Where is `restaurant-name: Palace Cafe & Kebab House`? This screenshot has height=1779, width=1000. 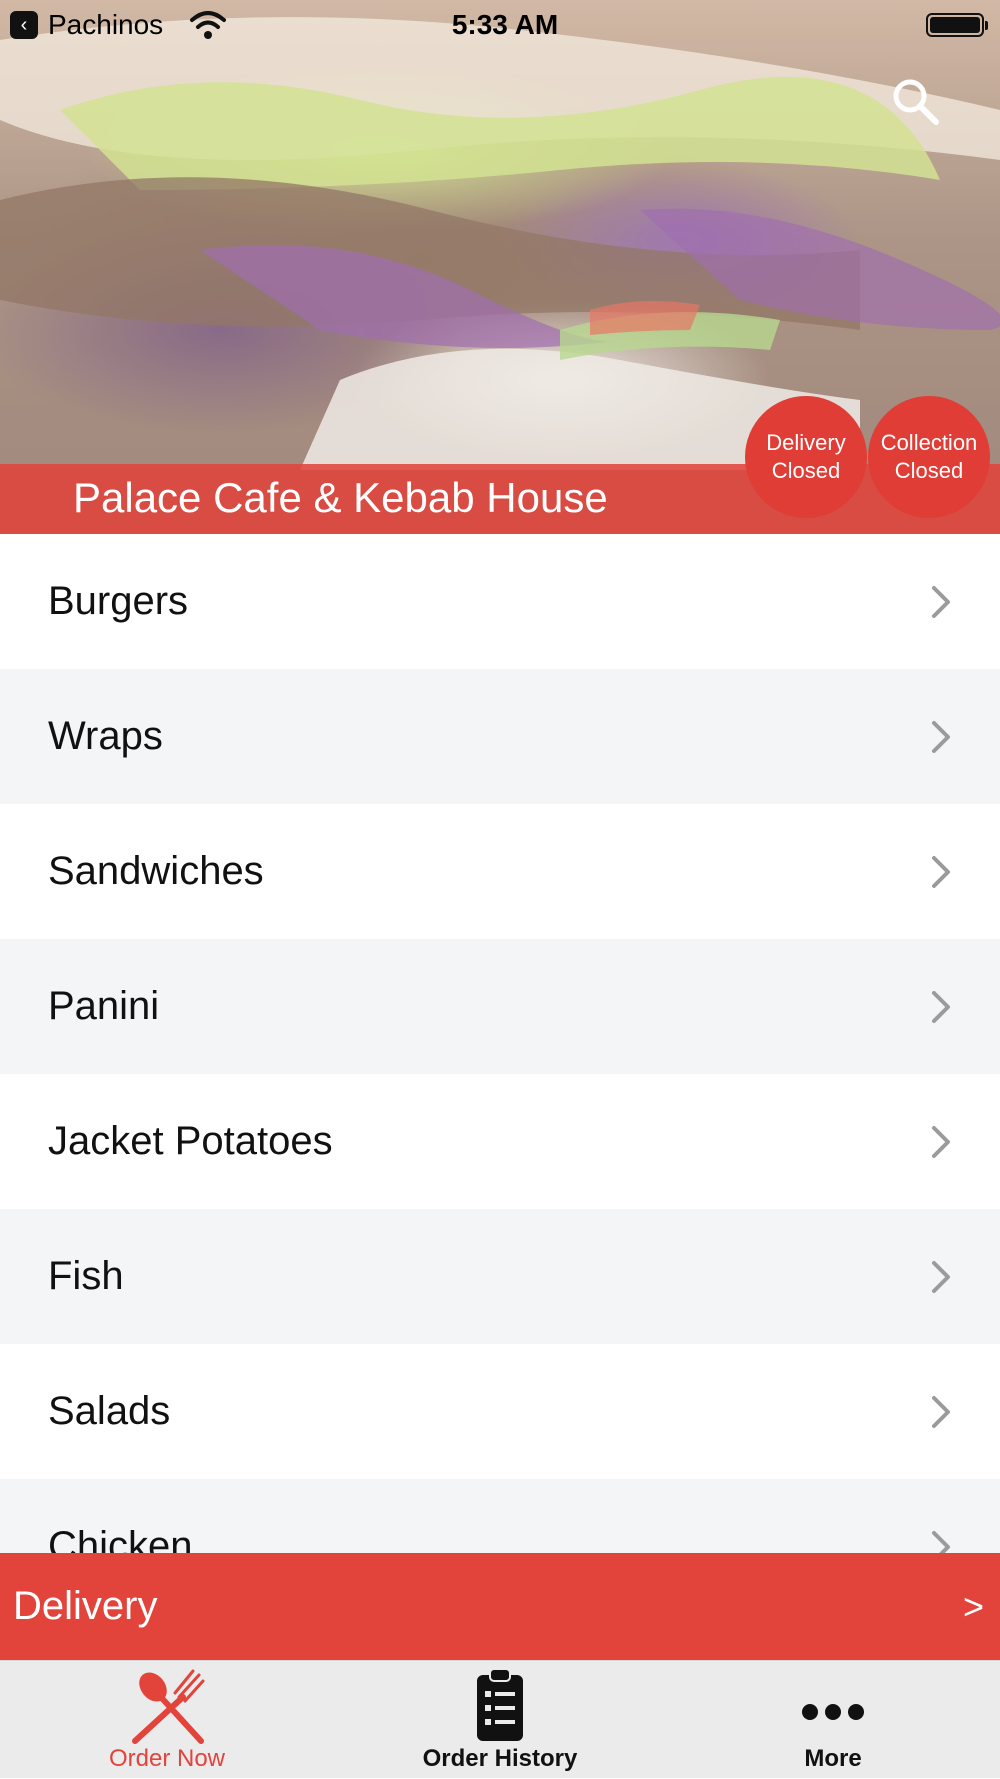
restaurant-name: Palace Cafe & Kebab House is located at coordinates (340, 497).